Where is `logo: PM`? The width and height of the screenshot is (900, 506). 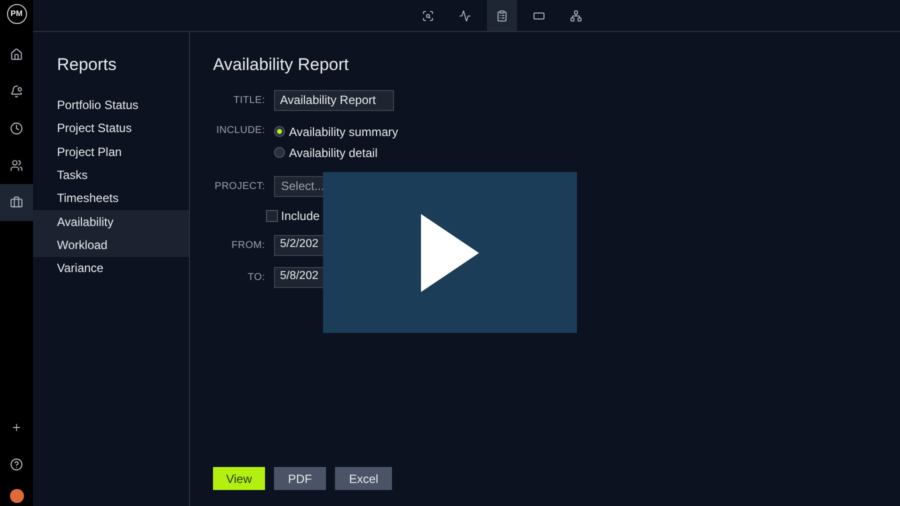
logo: PM is located at coordinates (16, 14).